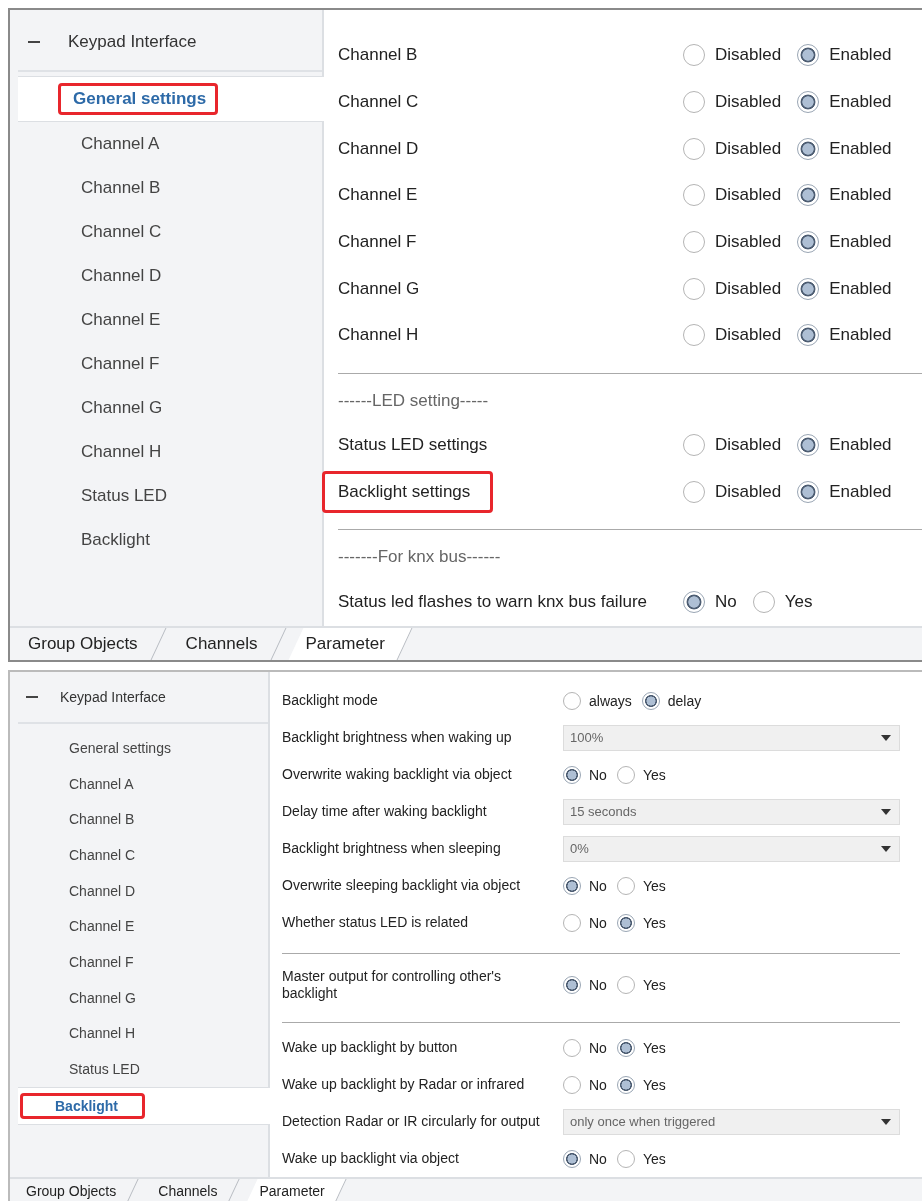 This screenshot has height=1201, width=922. What do you see at coordinates (378, 148) in the screenshot?
I see `setting-label: Channel D` at bounding box center [378, 148].